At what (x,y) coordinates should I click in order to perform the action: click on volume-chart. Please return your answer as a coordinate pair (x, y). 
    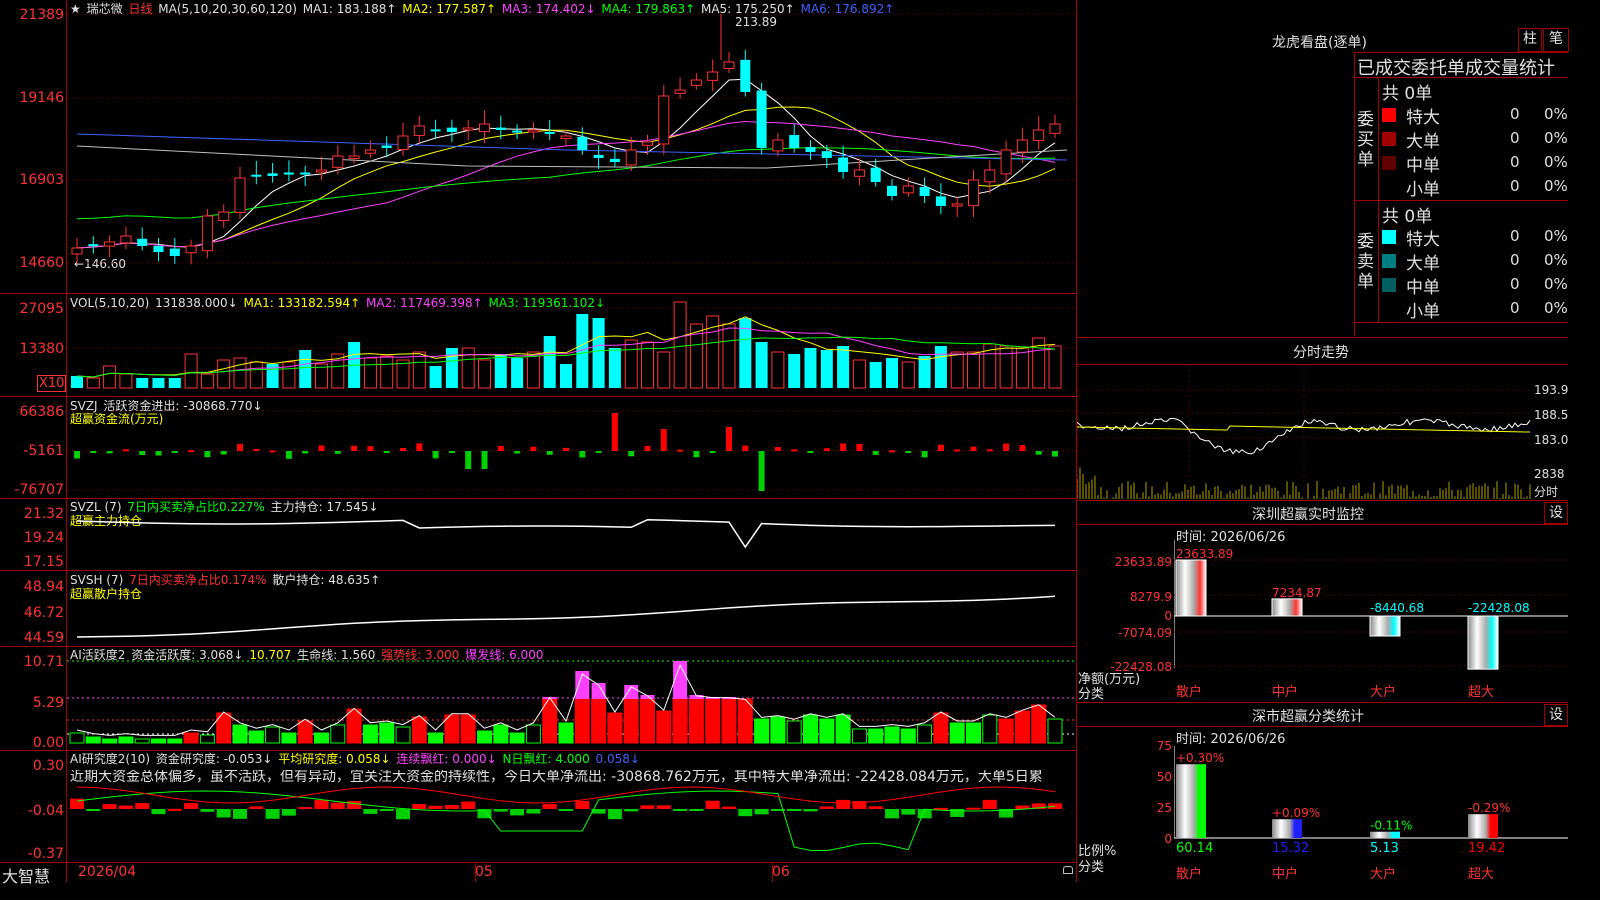
    Looking at the image, I should click on (571, 345).